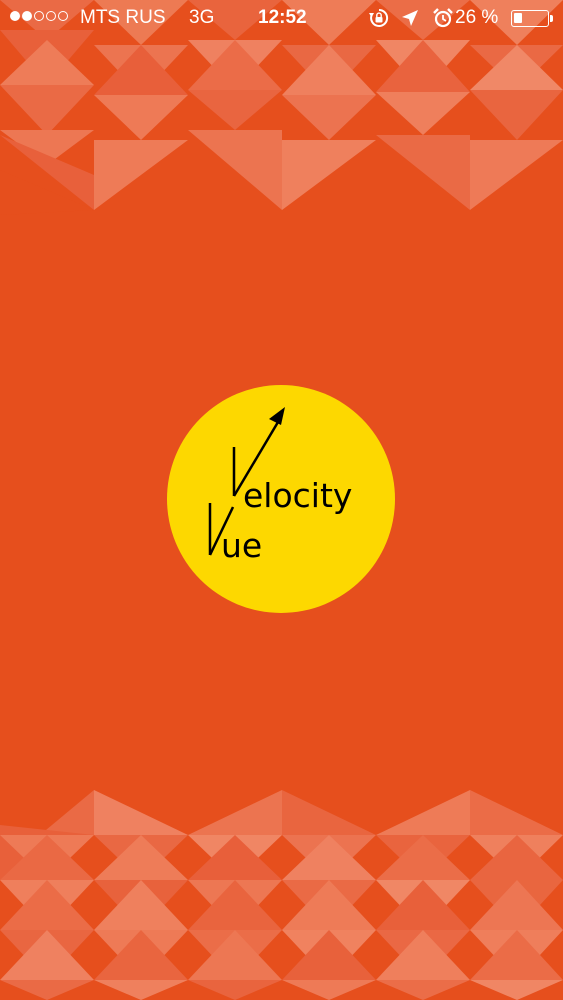 The height and width of the screenshot is (1000, 563). I want to click on location-arrow-icon, so click(410, 18).